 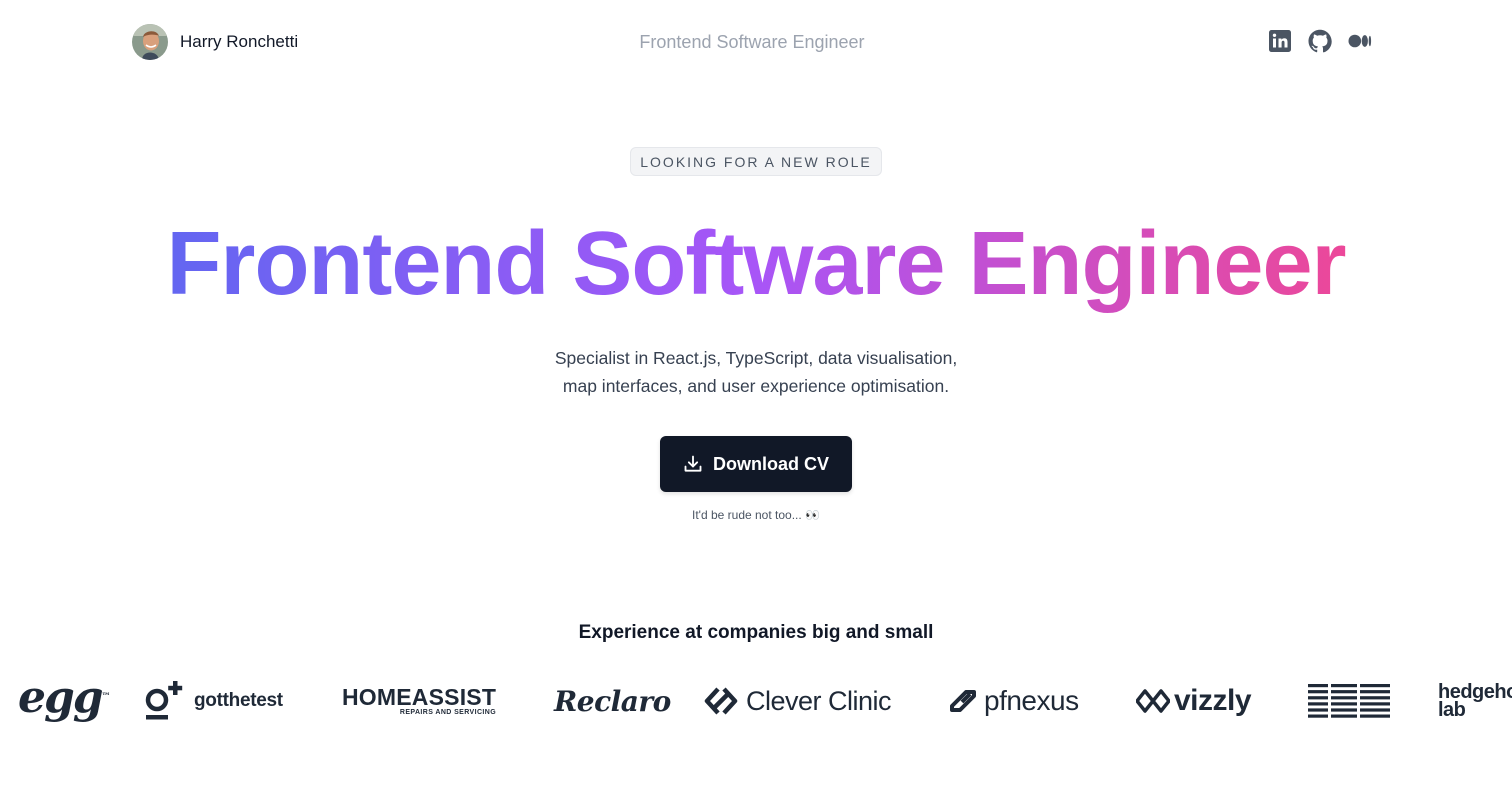 I want to click on logo-vizzly: vizzly, so click(x=1194, y=701).